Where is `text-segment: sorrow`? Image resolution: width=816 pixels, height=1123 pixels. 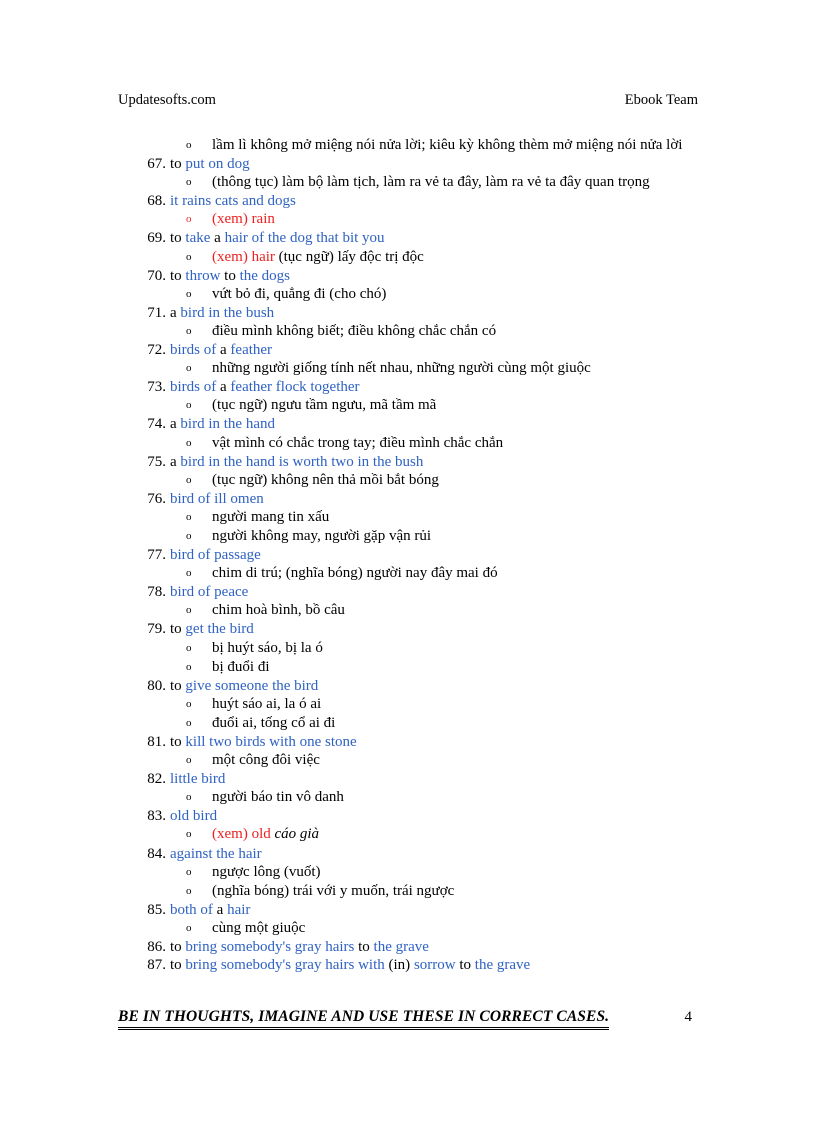 text-segment: sorrow is located at coordinates (434, 965).